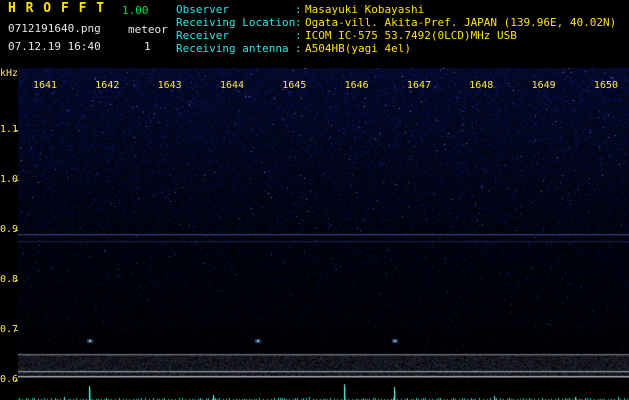  I want to click on time-tick-label: 1648, so click(481, 85).